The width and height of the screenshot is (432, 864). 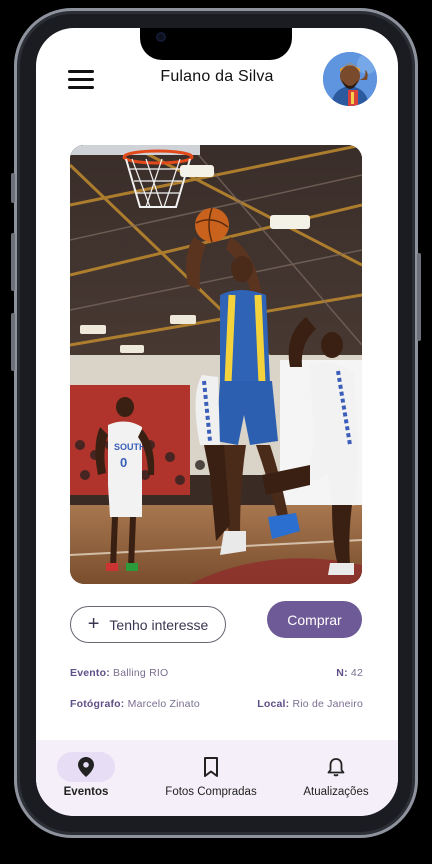 I want to click on notch, so click(x=216, y=44).